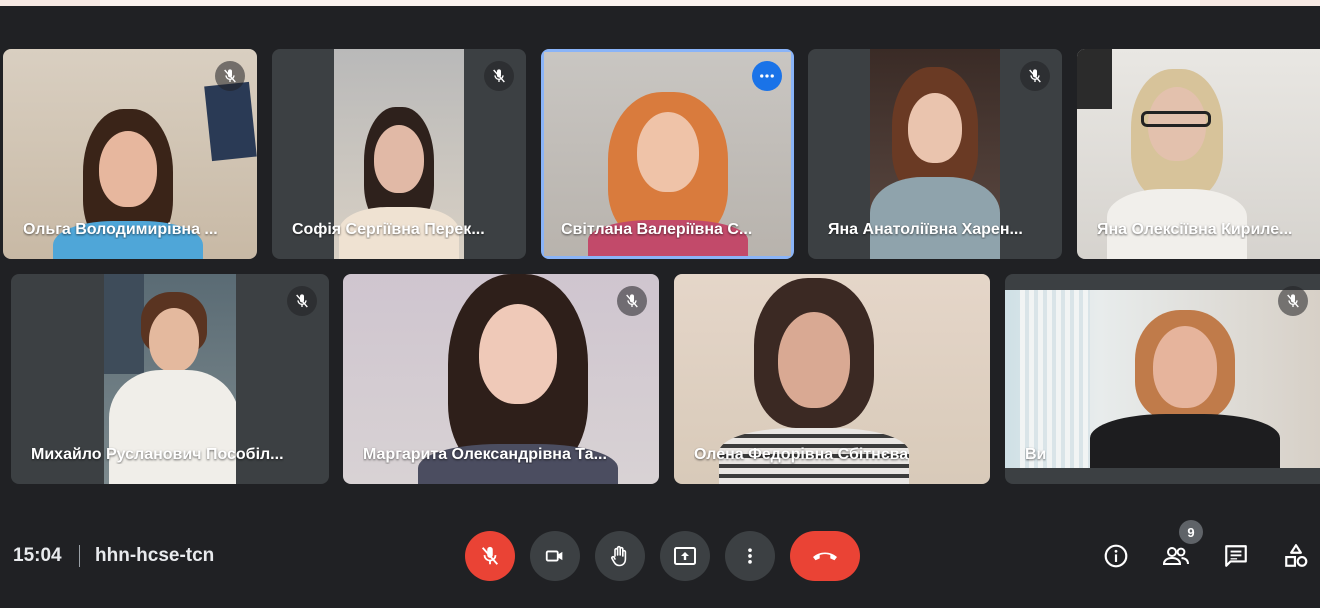 The image size is (1320, 608). I want to click on videocam-icon, so click(554, 556).